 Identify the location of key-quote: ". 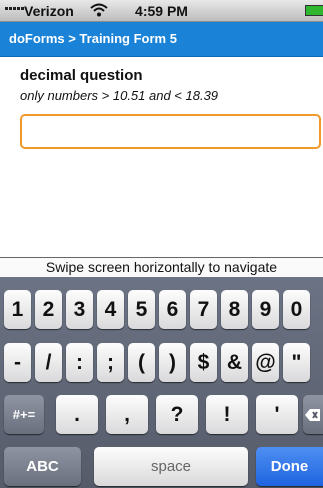
(296, 362).